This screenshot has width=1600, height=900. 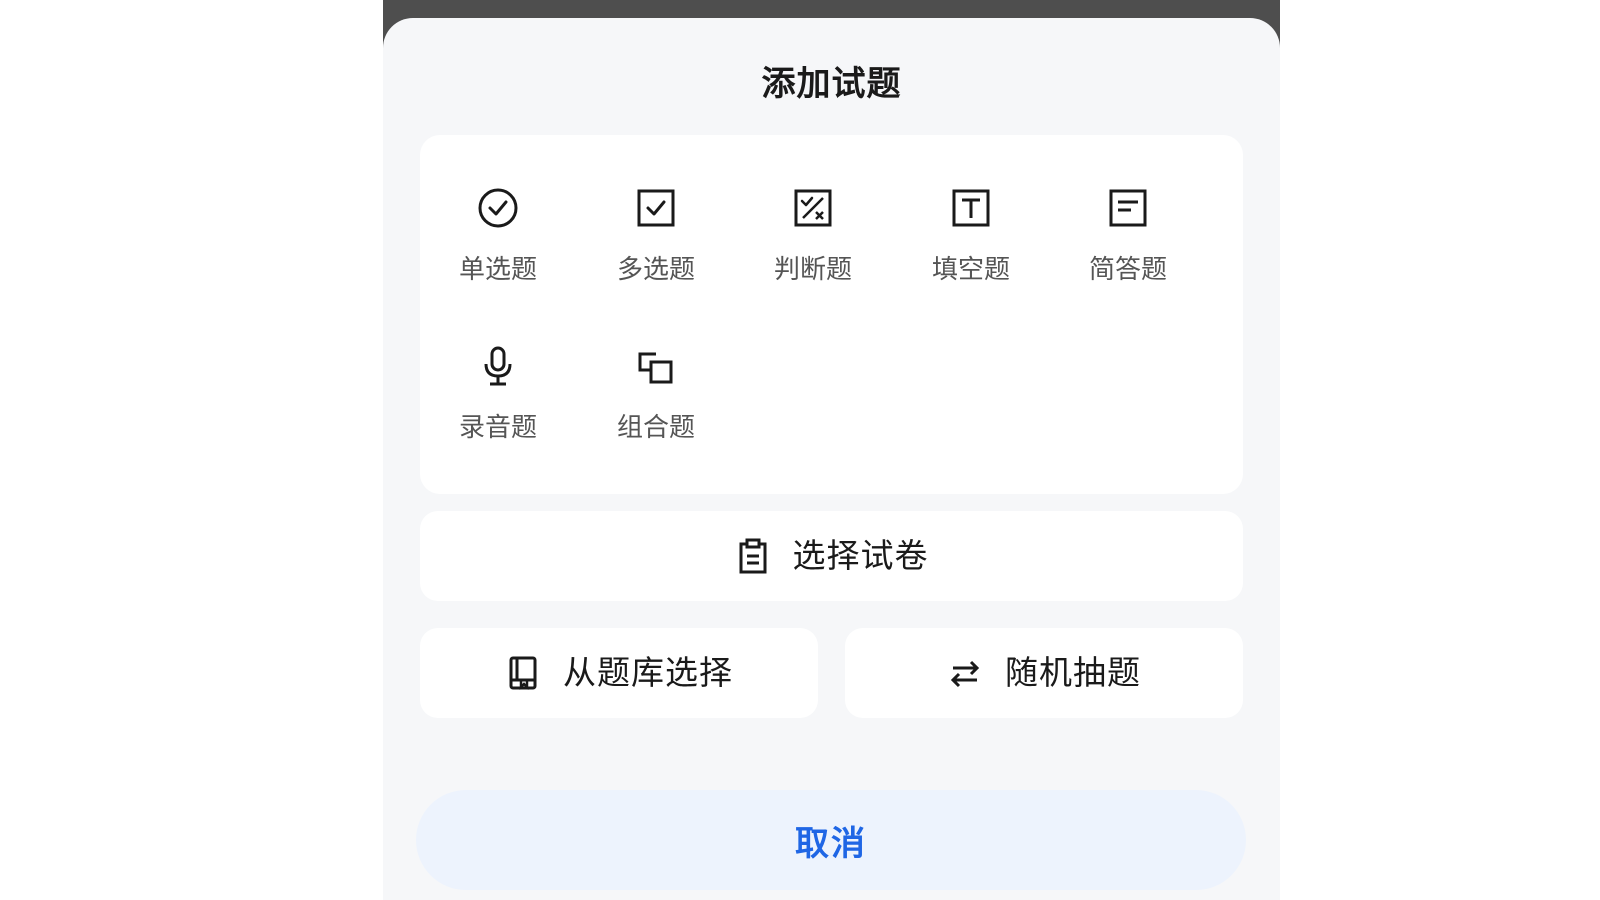 I want to click on type-combined: 组合题, so click(x=656, y=386).